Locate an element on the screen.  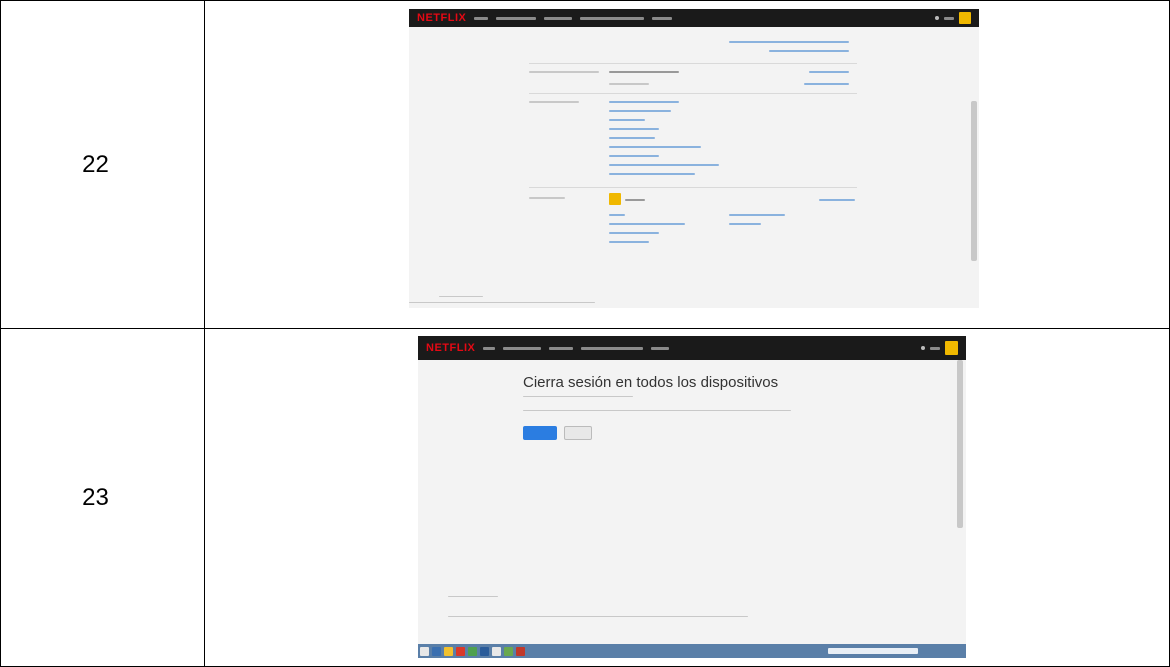
sign-out-button is located at coordinates (540, 433).